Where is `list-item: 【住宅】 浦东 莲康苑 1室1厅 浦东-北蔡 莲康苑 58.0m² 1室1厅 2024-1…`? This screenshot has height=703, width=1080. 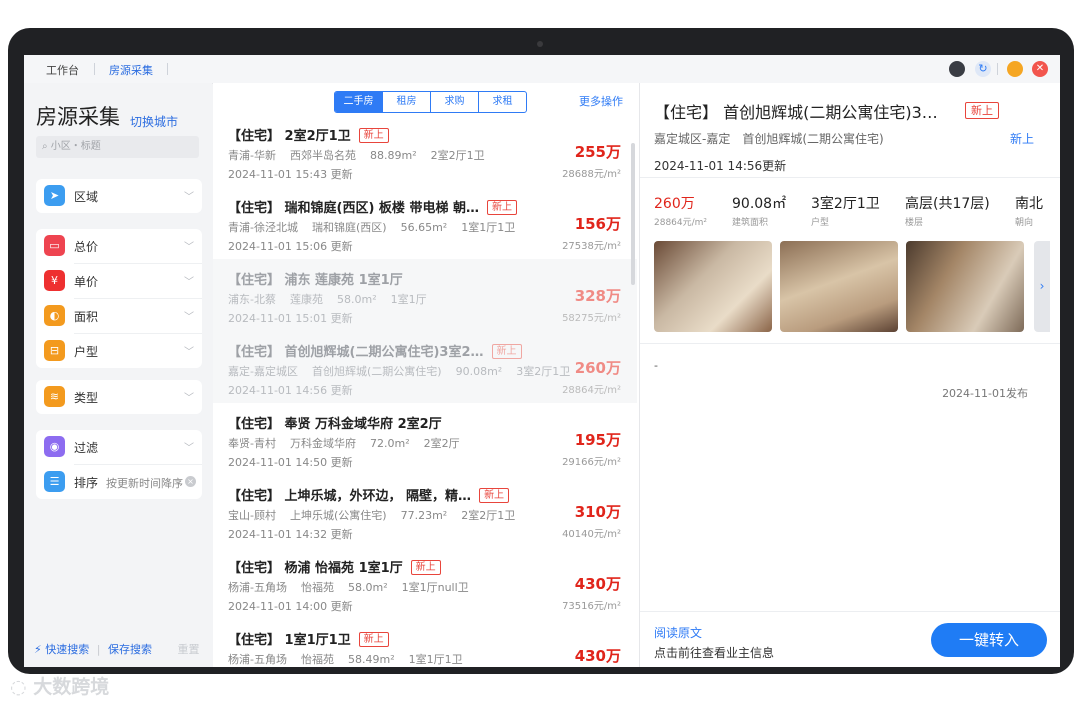
list-item: 【住宅】 浦东 莲康苑 1室1厅 浦东-北蔡 莲康苑 58.0m² 1室1厅 2024-1… is located at coordinates (425, 295).